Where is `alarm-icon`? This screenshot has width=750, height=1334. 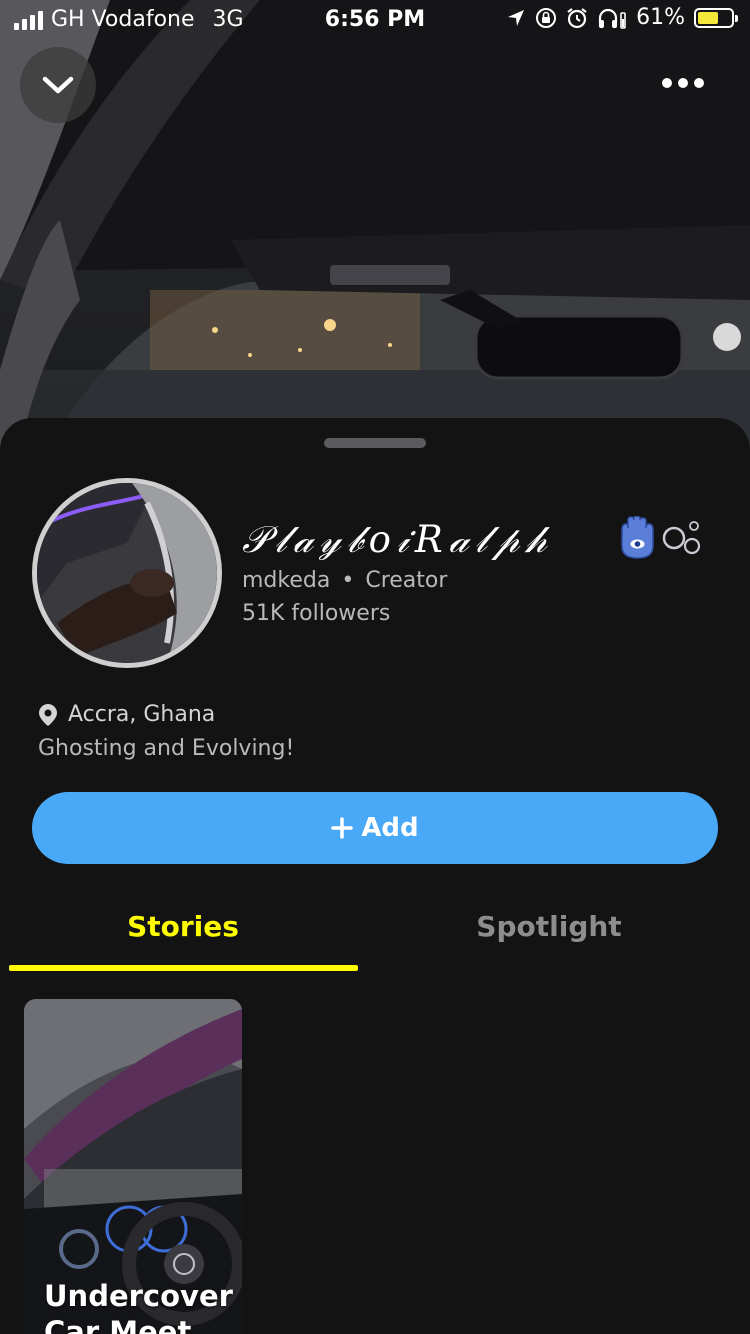
alarm-icon is located at coordinates (577, 17).